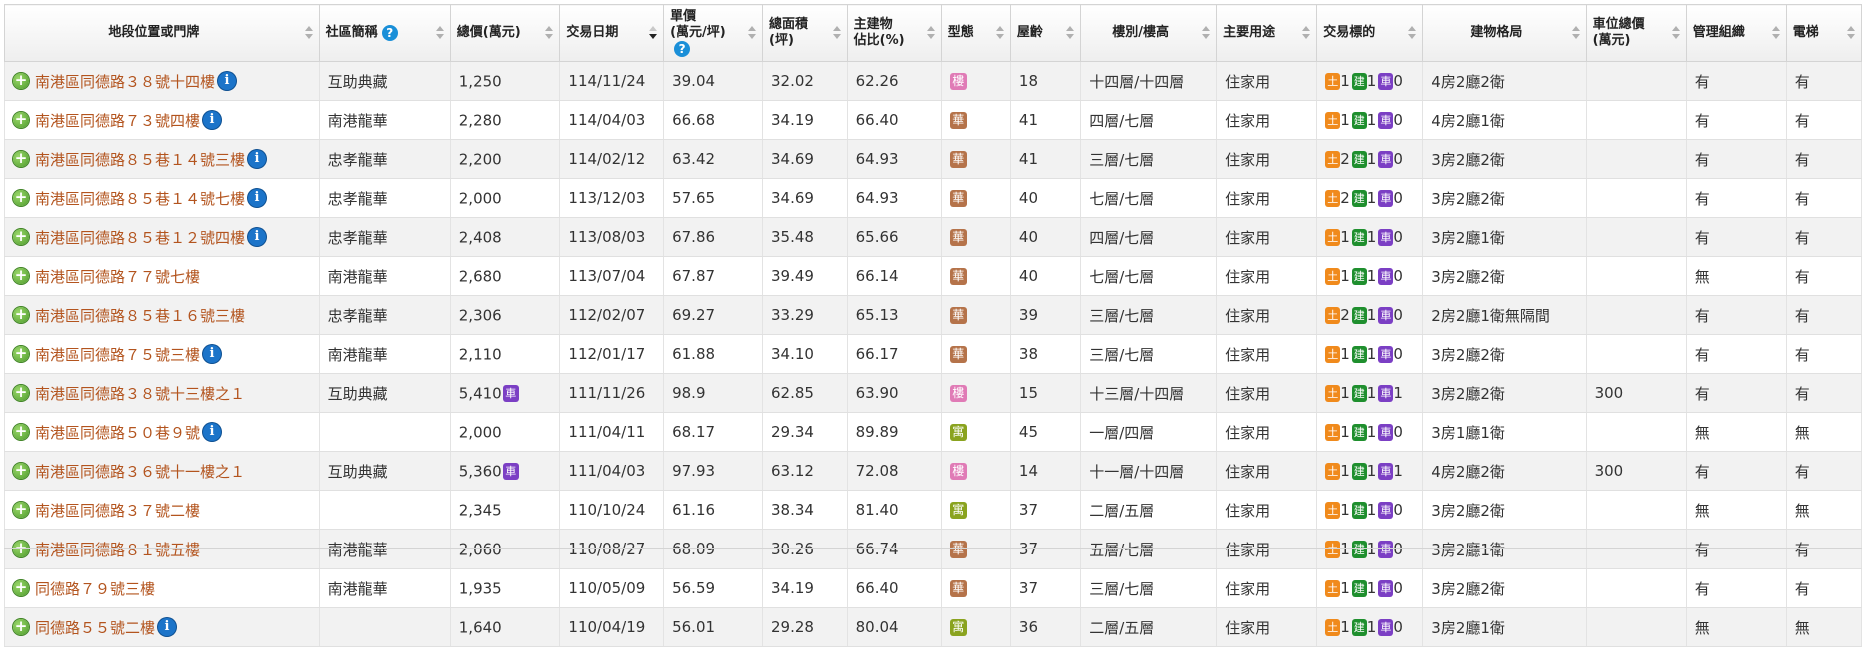  I want to click on column-header-6: 主建物 佔比(%), so click(894, 33).